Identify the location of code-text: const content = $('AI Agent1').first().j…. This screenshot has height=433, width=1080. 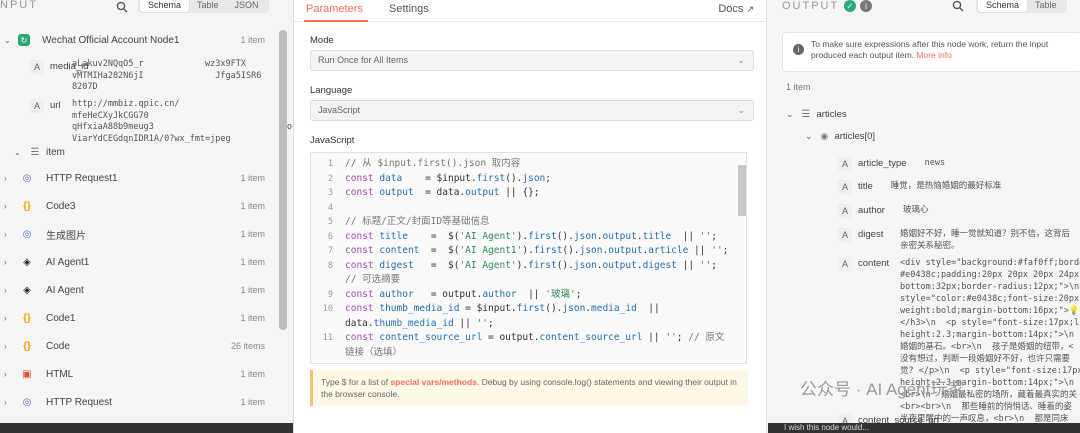
(537, 250).